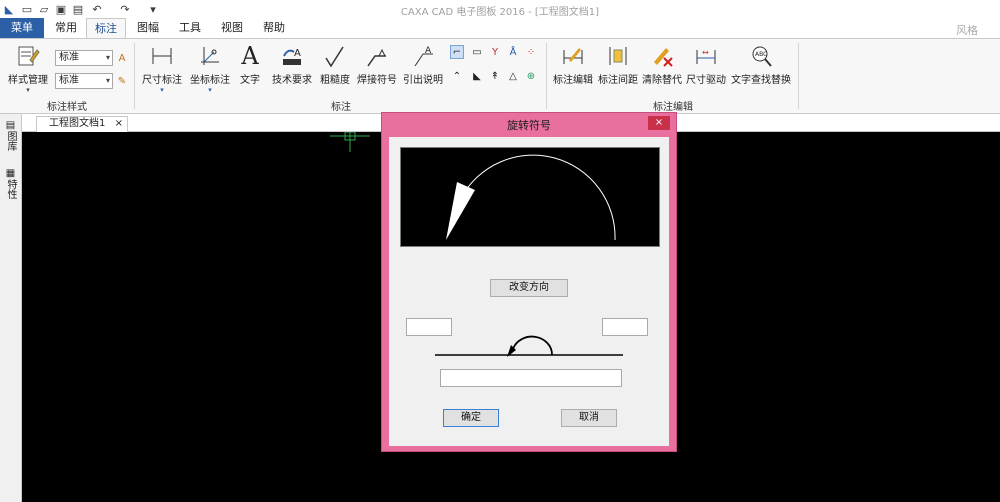  I want to click on document-tab: 工程图文档1 ×, so click(82, 124).